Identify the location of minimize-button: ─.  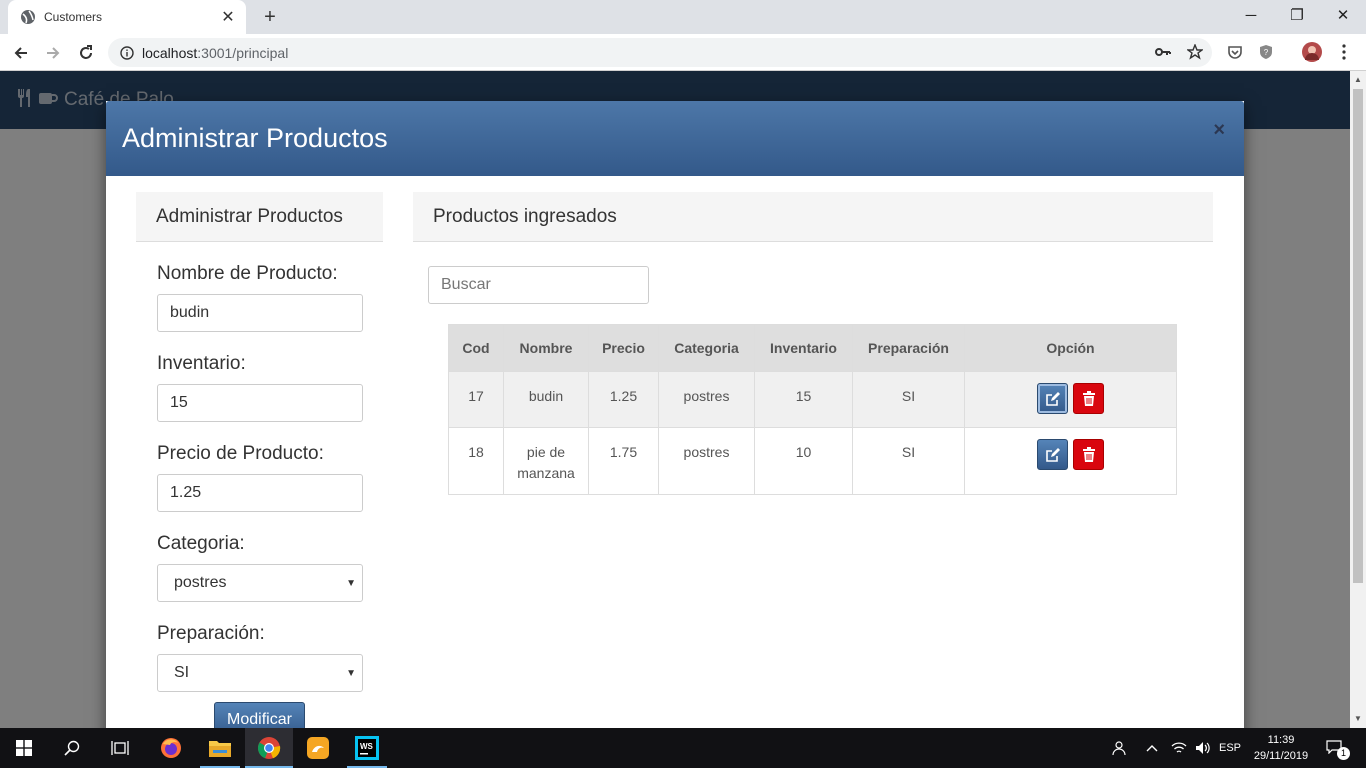
(1251, 15).